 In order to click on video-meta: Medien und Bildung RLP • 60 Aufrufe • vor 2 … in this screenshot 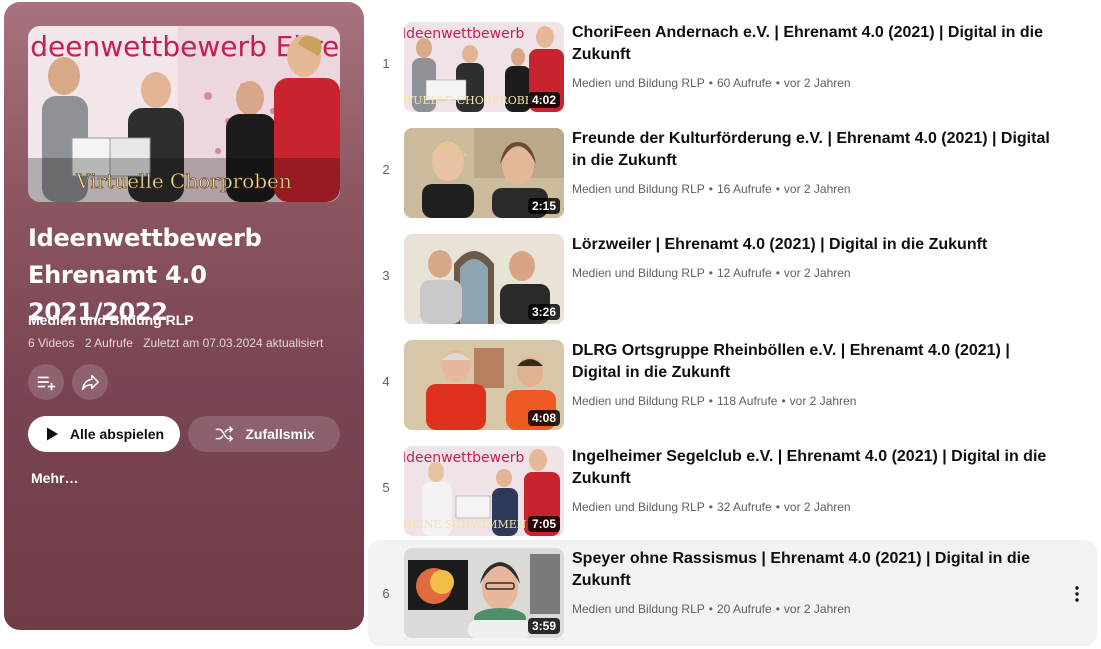, I will do `click(711, 83)`.